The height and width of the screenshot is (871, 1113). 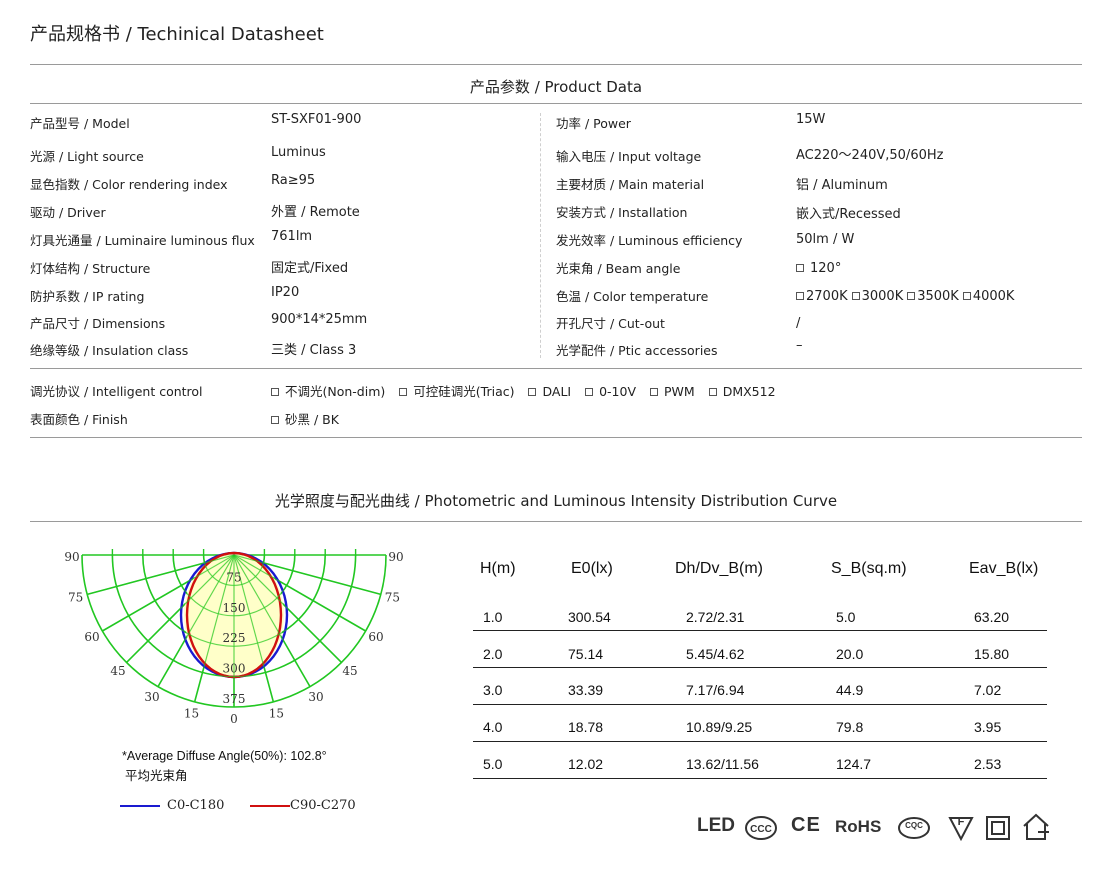 What do you see at coordinates (610, 323) in the screenshot?
I see `spec-label: 开孔尺寸 / Cut-out` at bounding box center [610, 323].